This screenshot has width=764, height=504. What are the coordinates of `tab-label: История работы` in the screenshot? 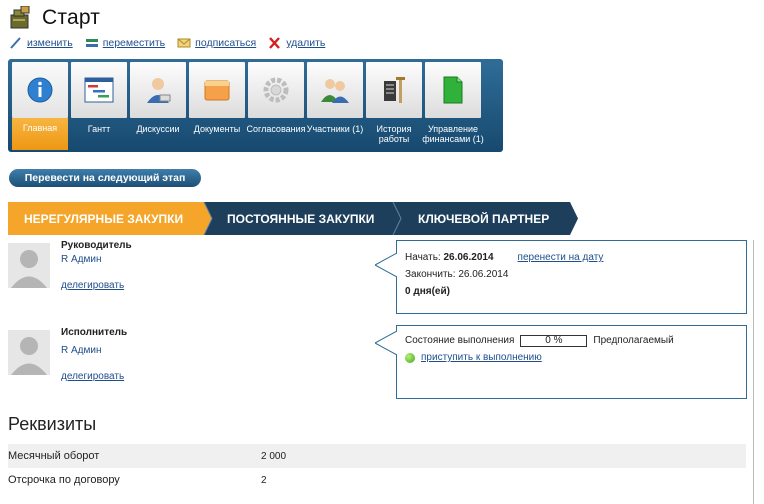 It's located at (394, 134).